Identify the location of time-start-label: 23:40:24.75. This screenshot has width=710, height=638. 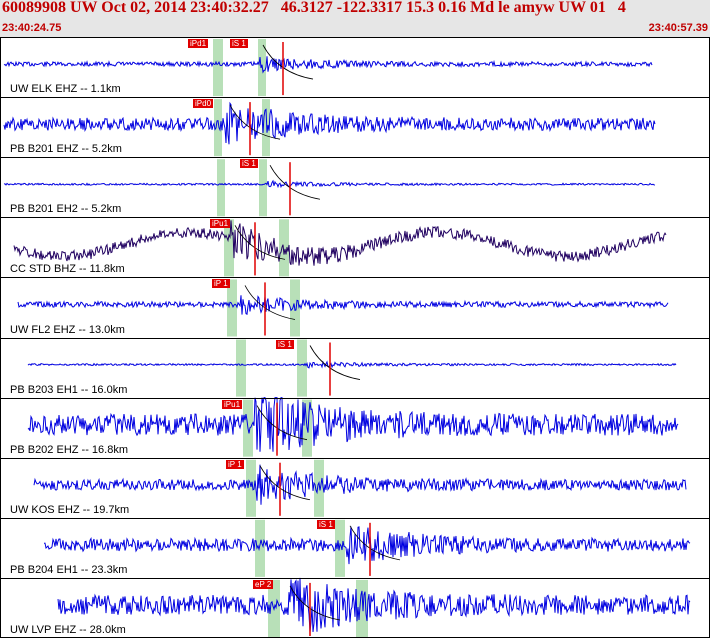
(32, 28).